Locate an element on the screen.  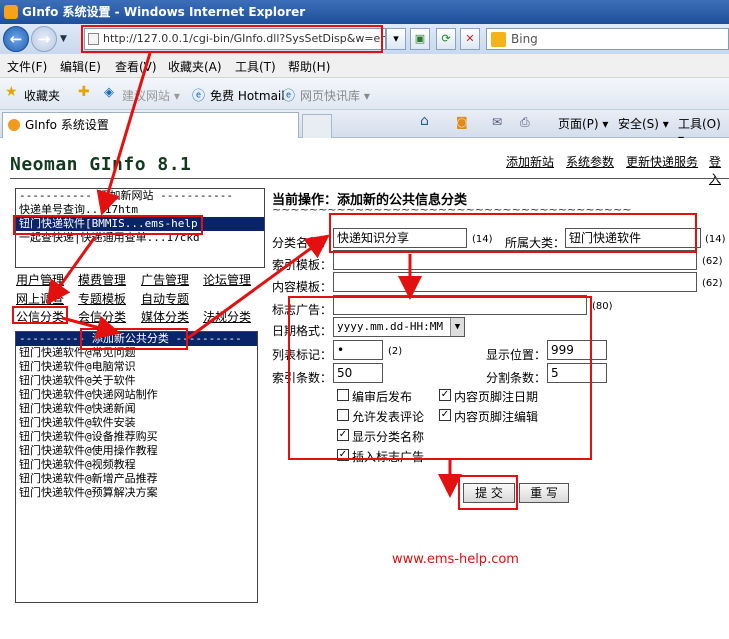
window-title-bar: GInfo 系统设置 - Windows Internet Explorer is located at coordinates (364, 12).